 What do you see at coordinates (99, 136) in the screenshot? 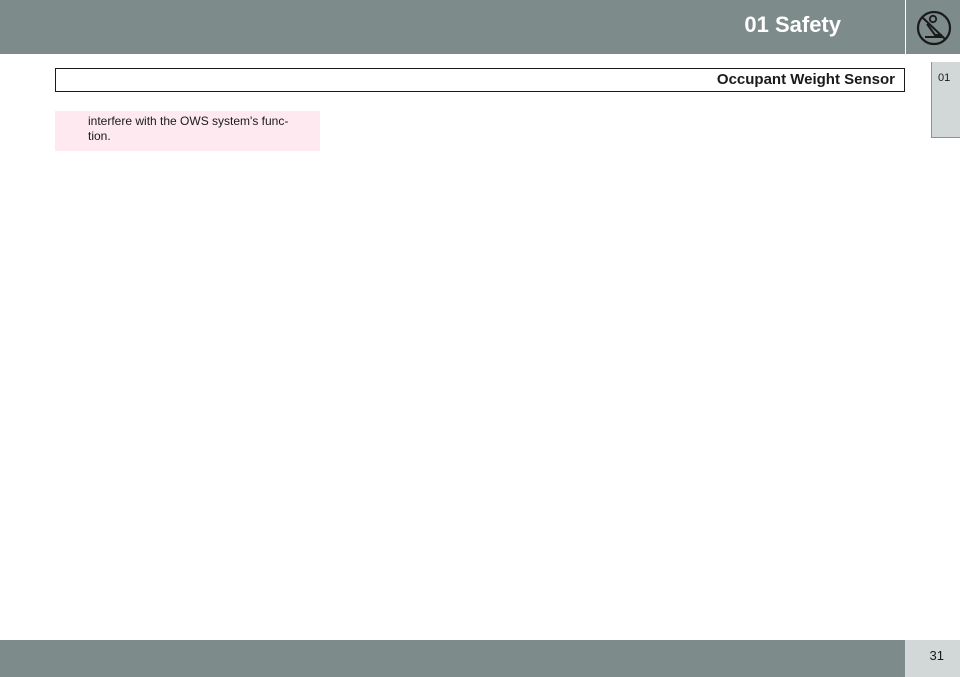
I see `note-line: tion.` at bounding box center [99, 136].